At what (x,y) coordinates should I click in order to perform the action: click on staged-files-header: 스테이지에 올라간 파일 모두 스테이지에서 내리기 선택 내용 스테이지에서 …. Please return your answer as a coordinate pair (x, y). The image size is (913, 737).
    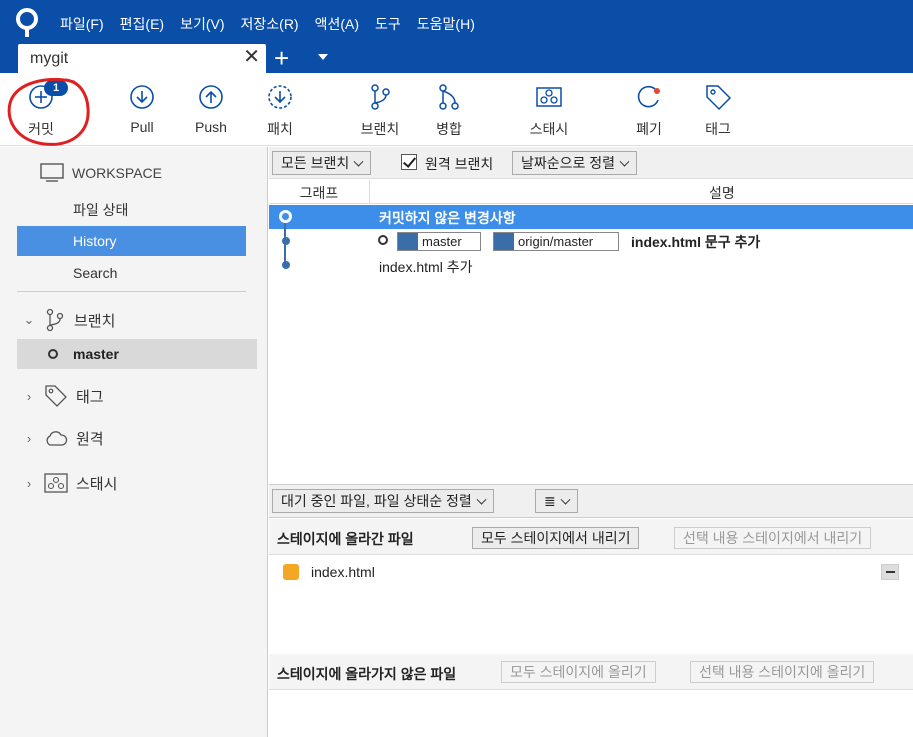
    Looking at the image, I should click on (591, 537).